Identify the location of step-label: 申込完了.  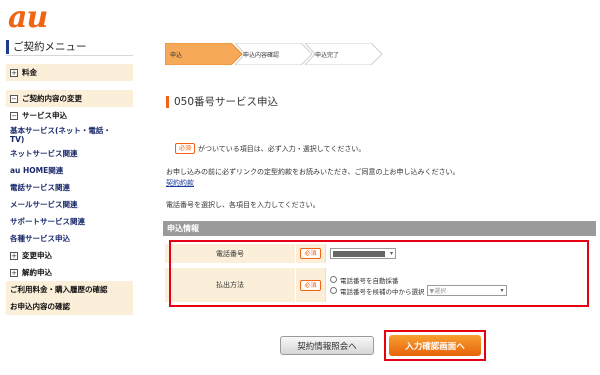
(327, 55).